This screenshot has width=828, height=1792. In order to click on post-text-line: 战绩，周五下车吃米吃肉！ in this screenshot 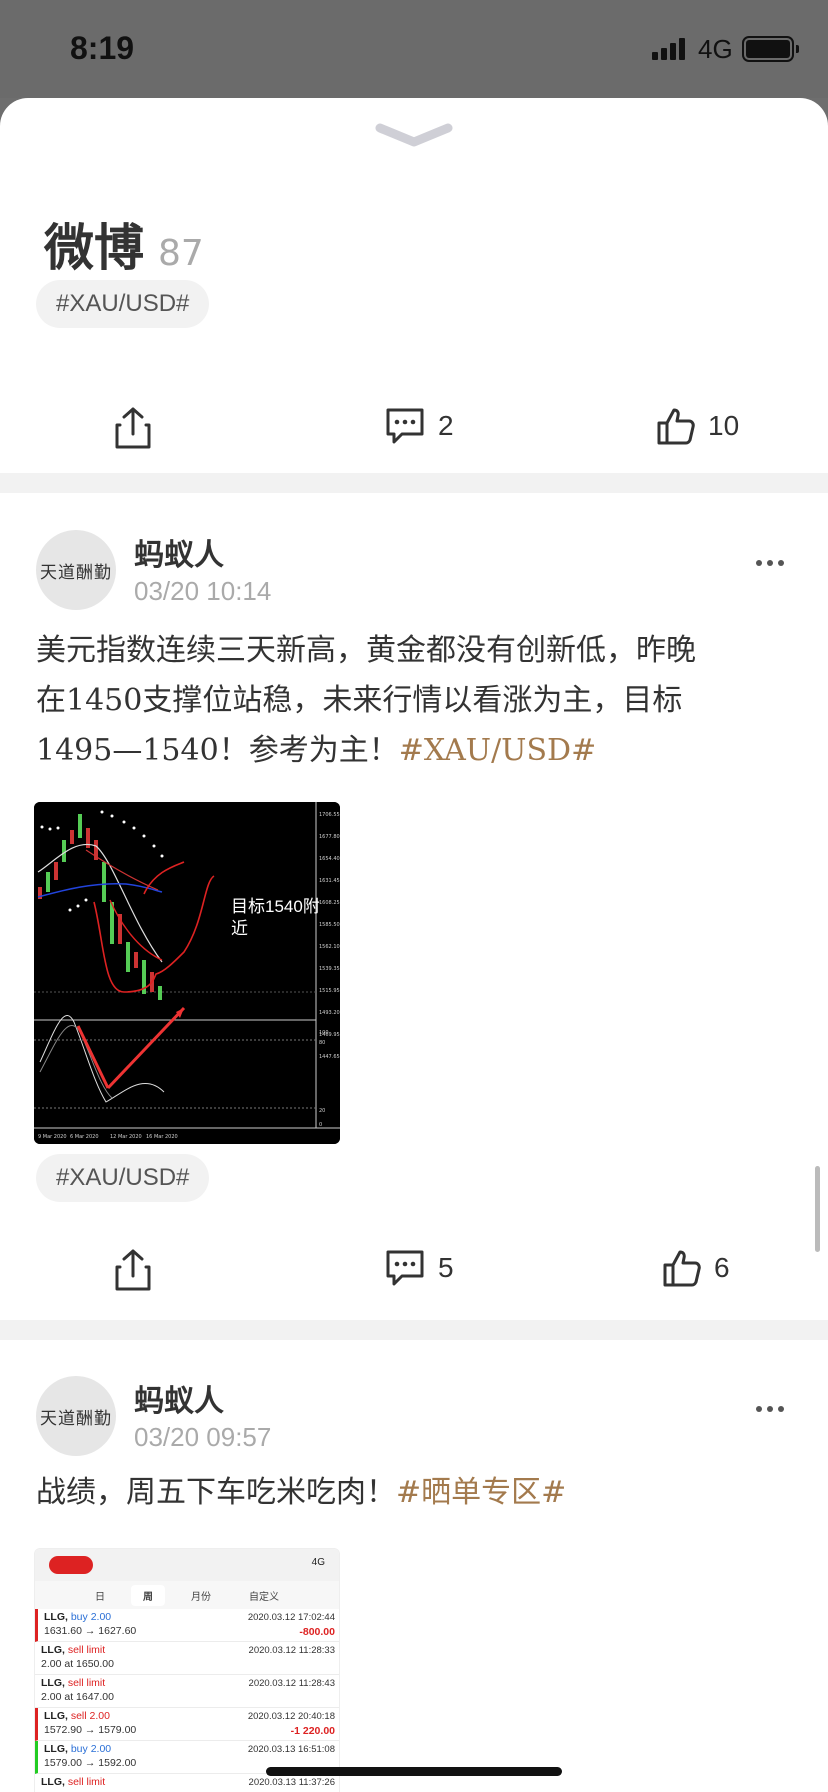, I will do `click(216, 1492)`.